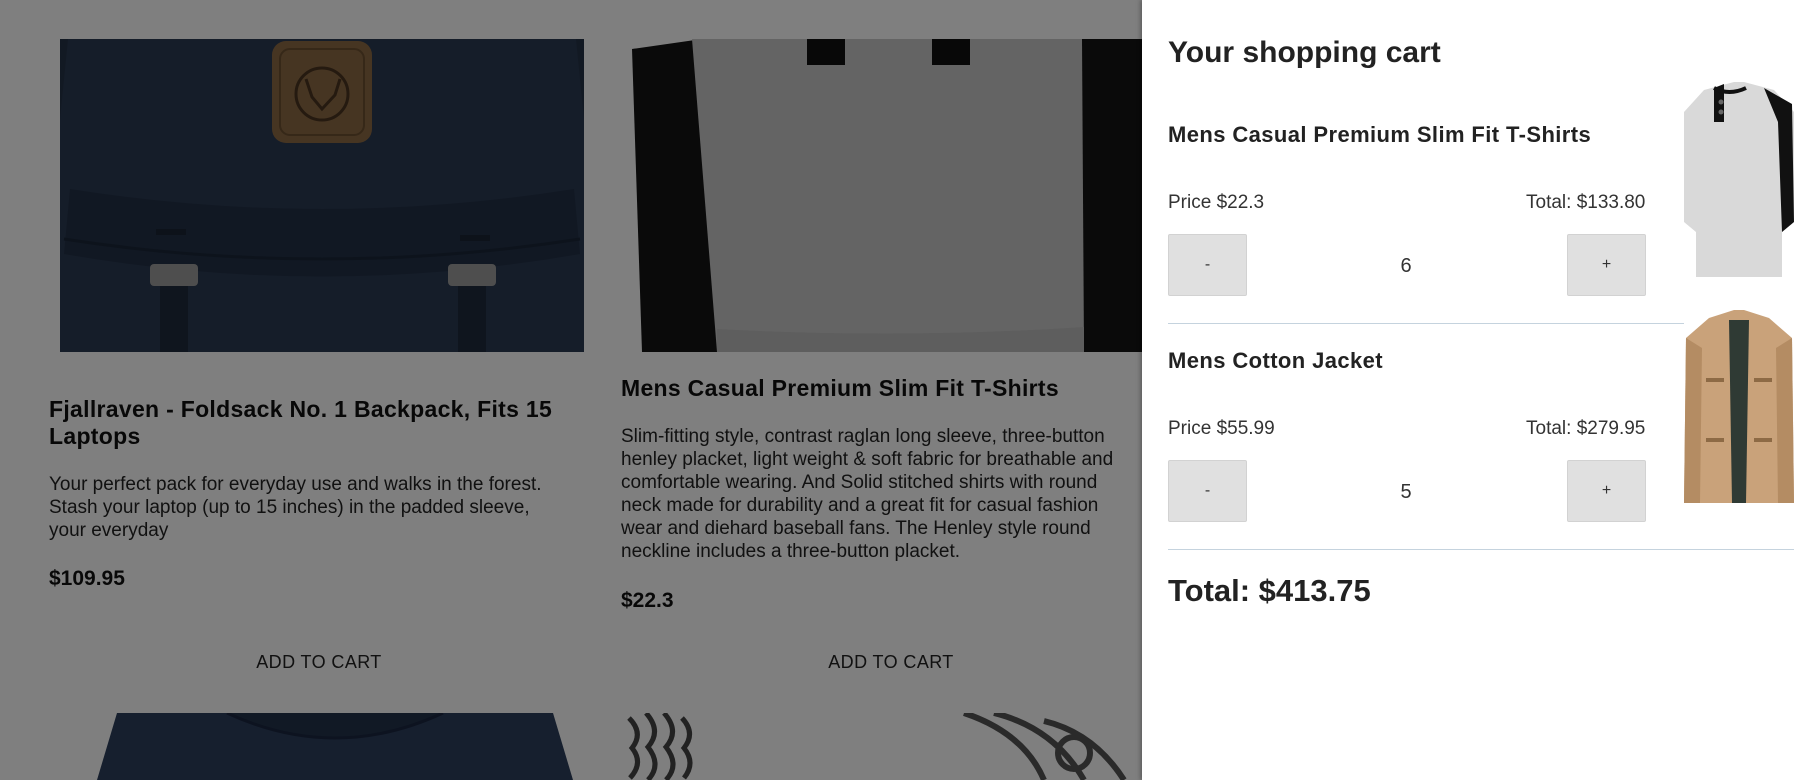 This screenshot has height=780, width=1809. What do you see at coordinates (1586, 428) in the screenshot?
I see `cart-item-total: Total: $279.95` at bounding box center [1586, 428].